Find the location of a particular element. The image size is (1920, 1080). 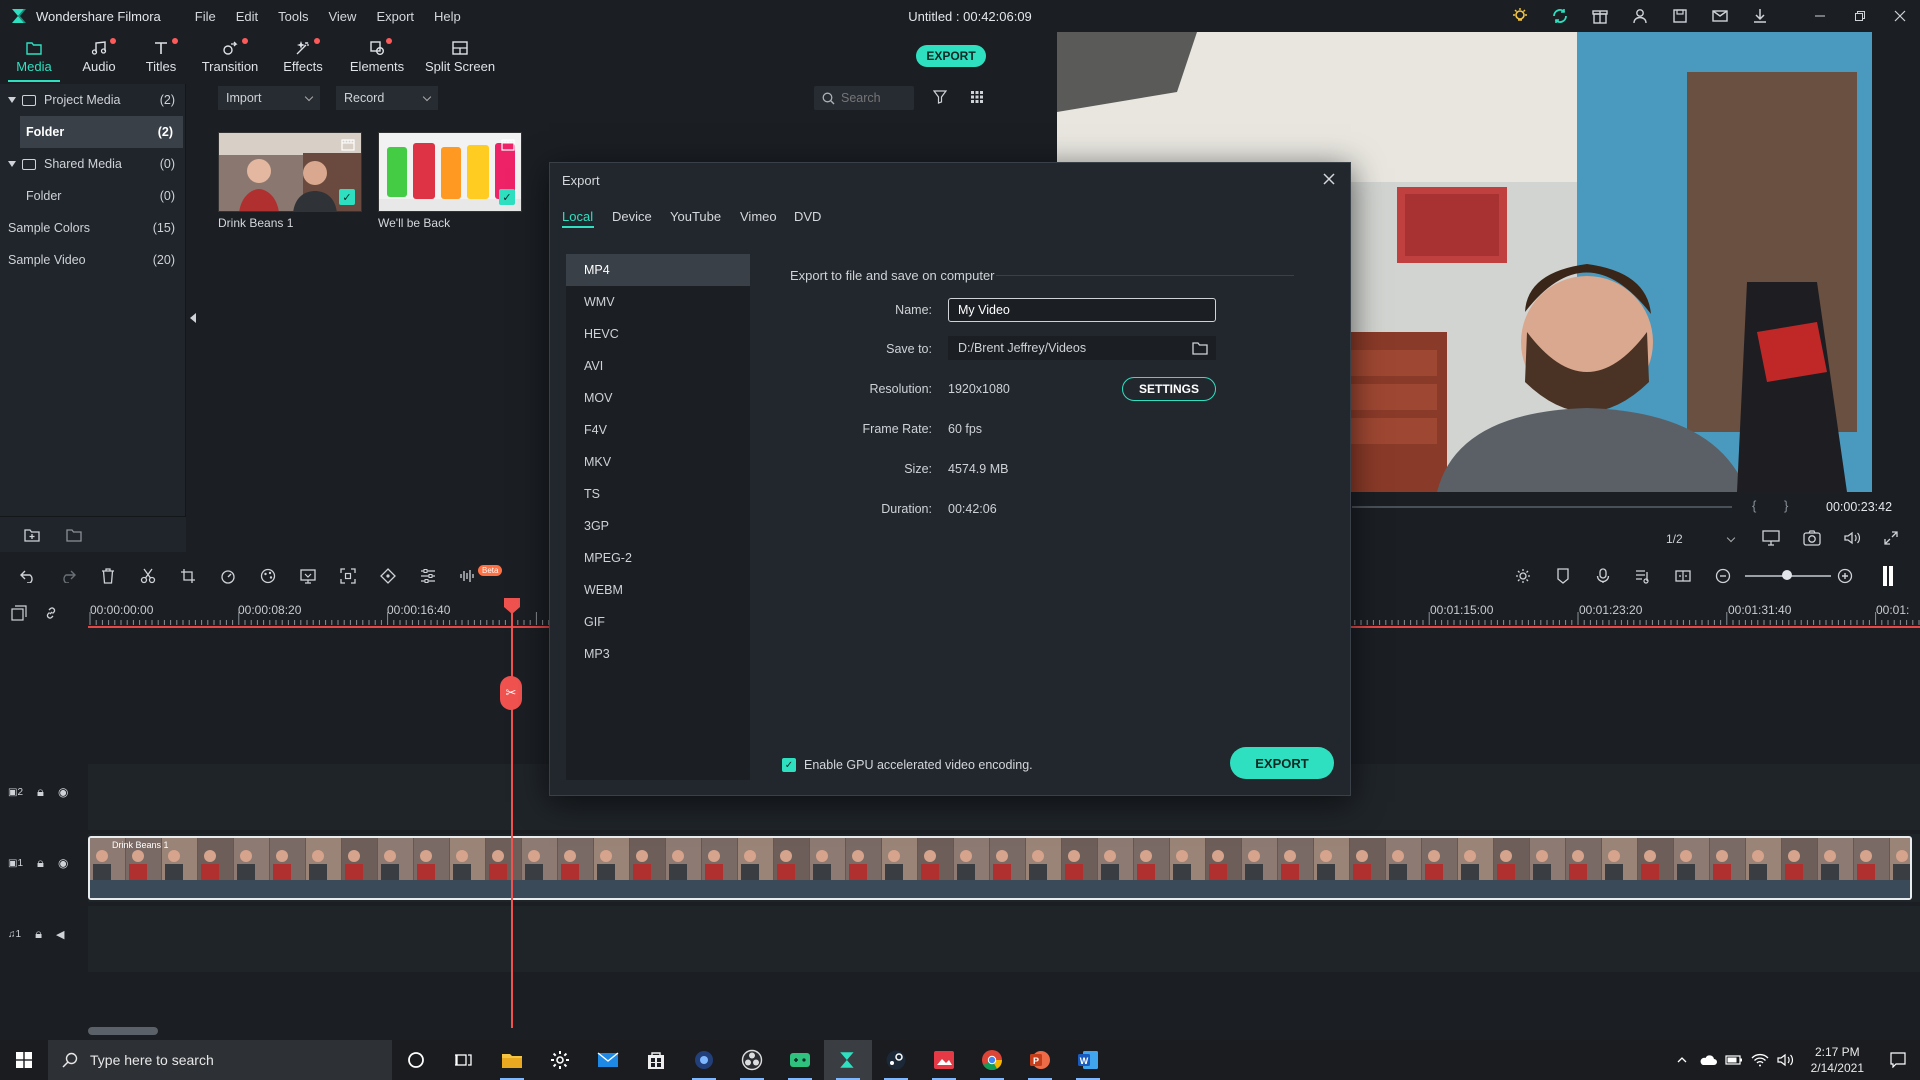

audio-ducking-icon is located at coordinates (468, 576).